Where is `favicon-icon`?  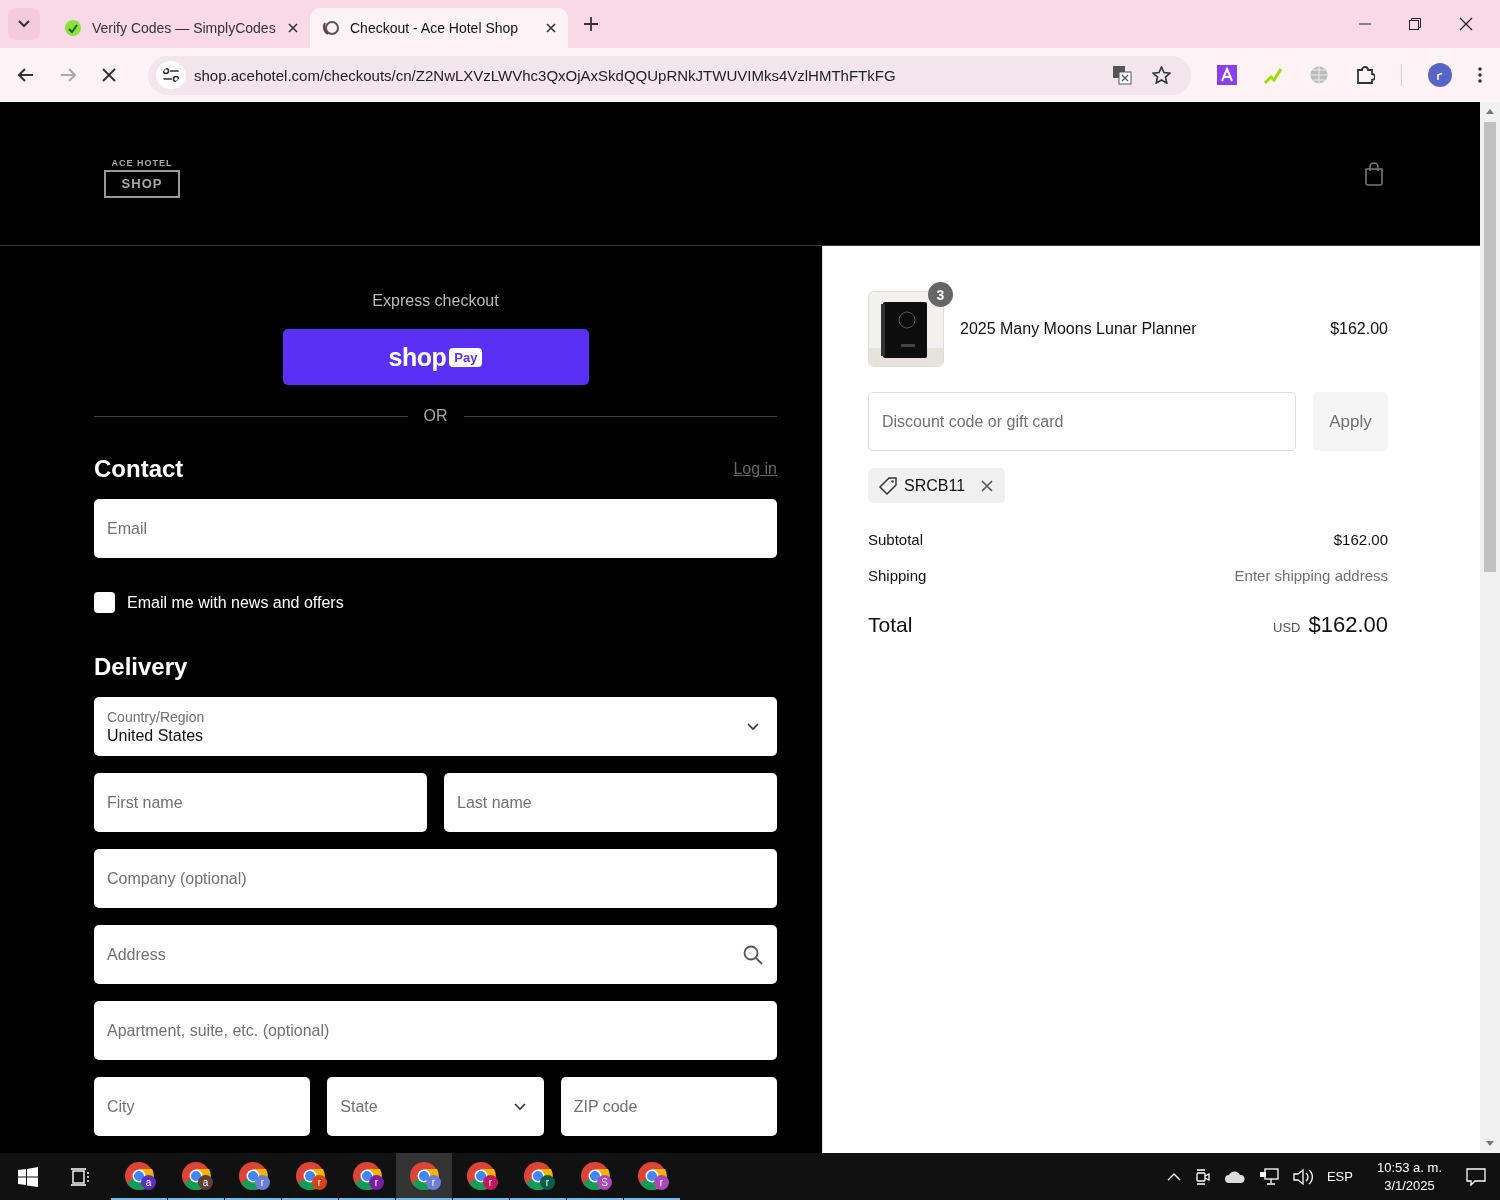
favicon-icon is located at coordinates (73, 28).